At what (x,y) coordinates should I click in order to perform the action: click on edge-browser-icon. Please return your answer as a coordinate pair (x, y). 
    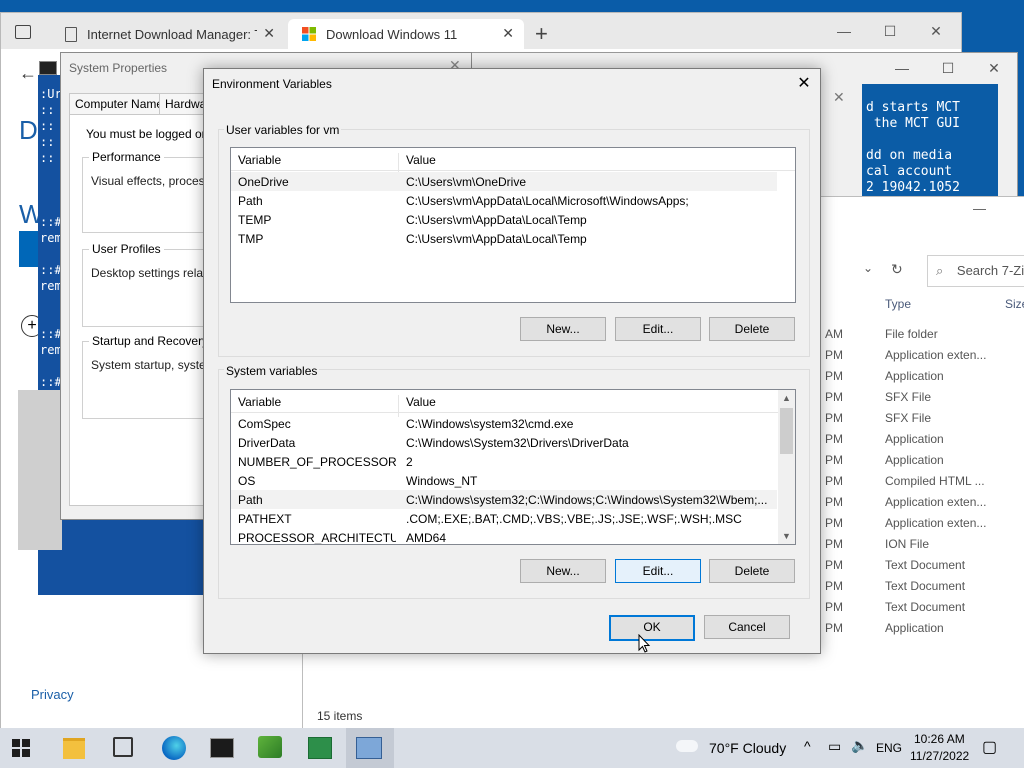
    Looking at the image, I should click on (174, 748).